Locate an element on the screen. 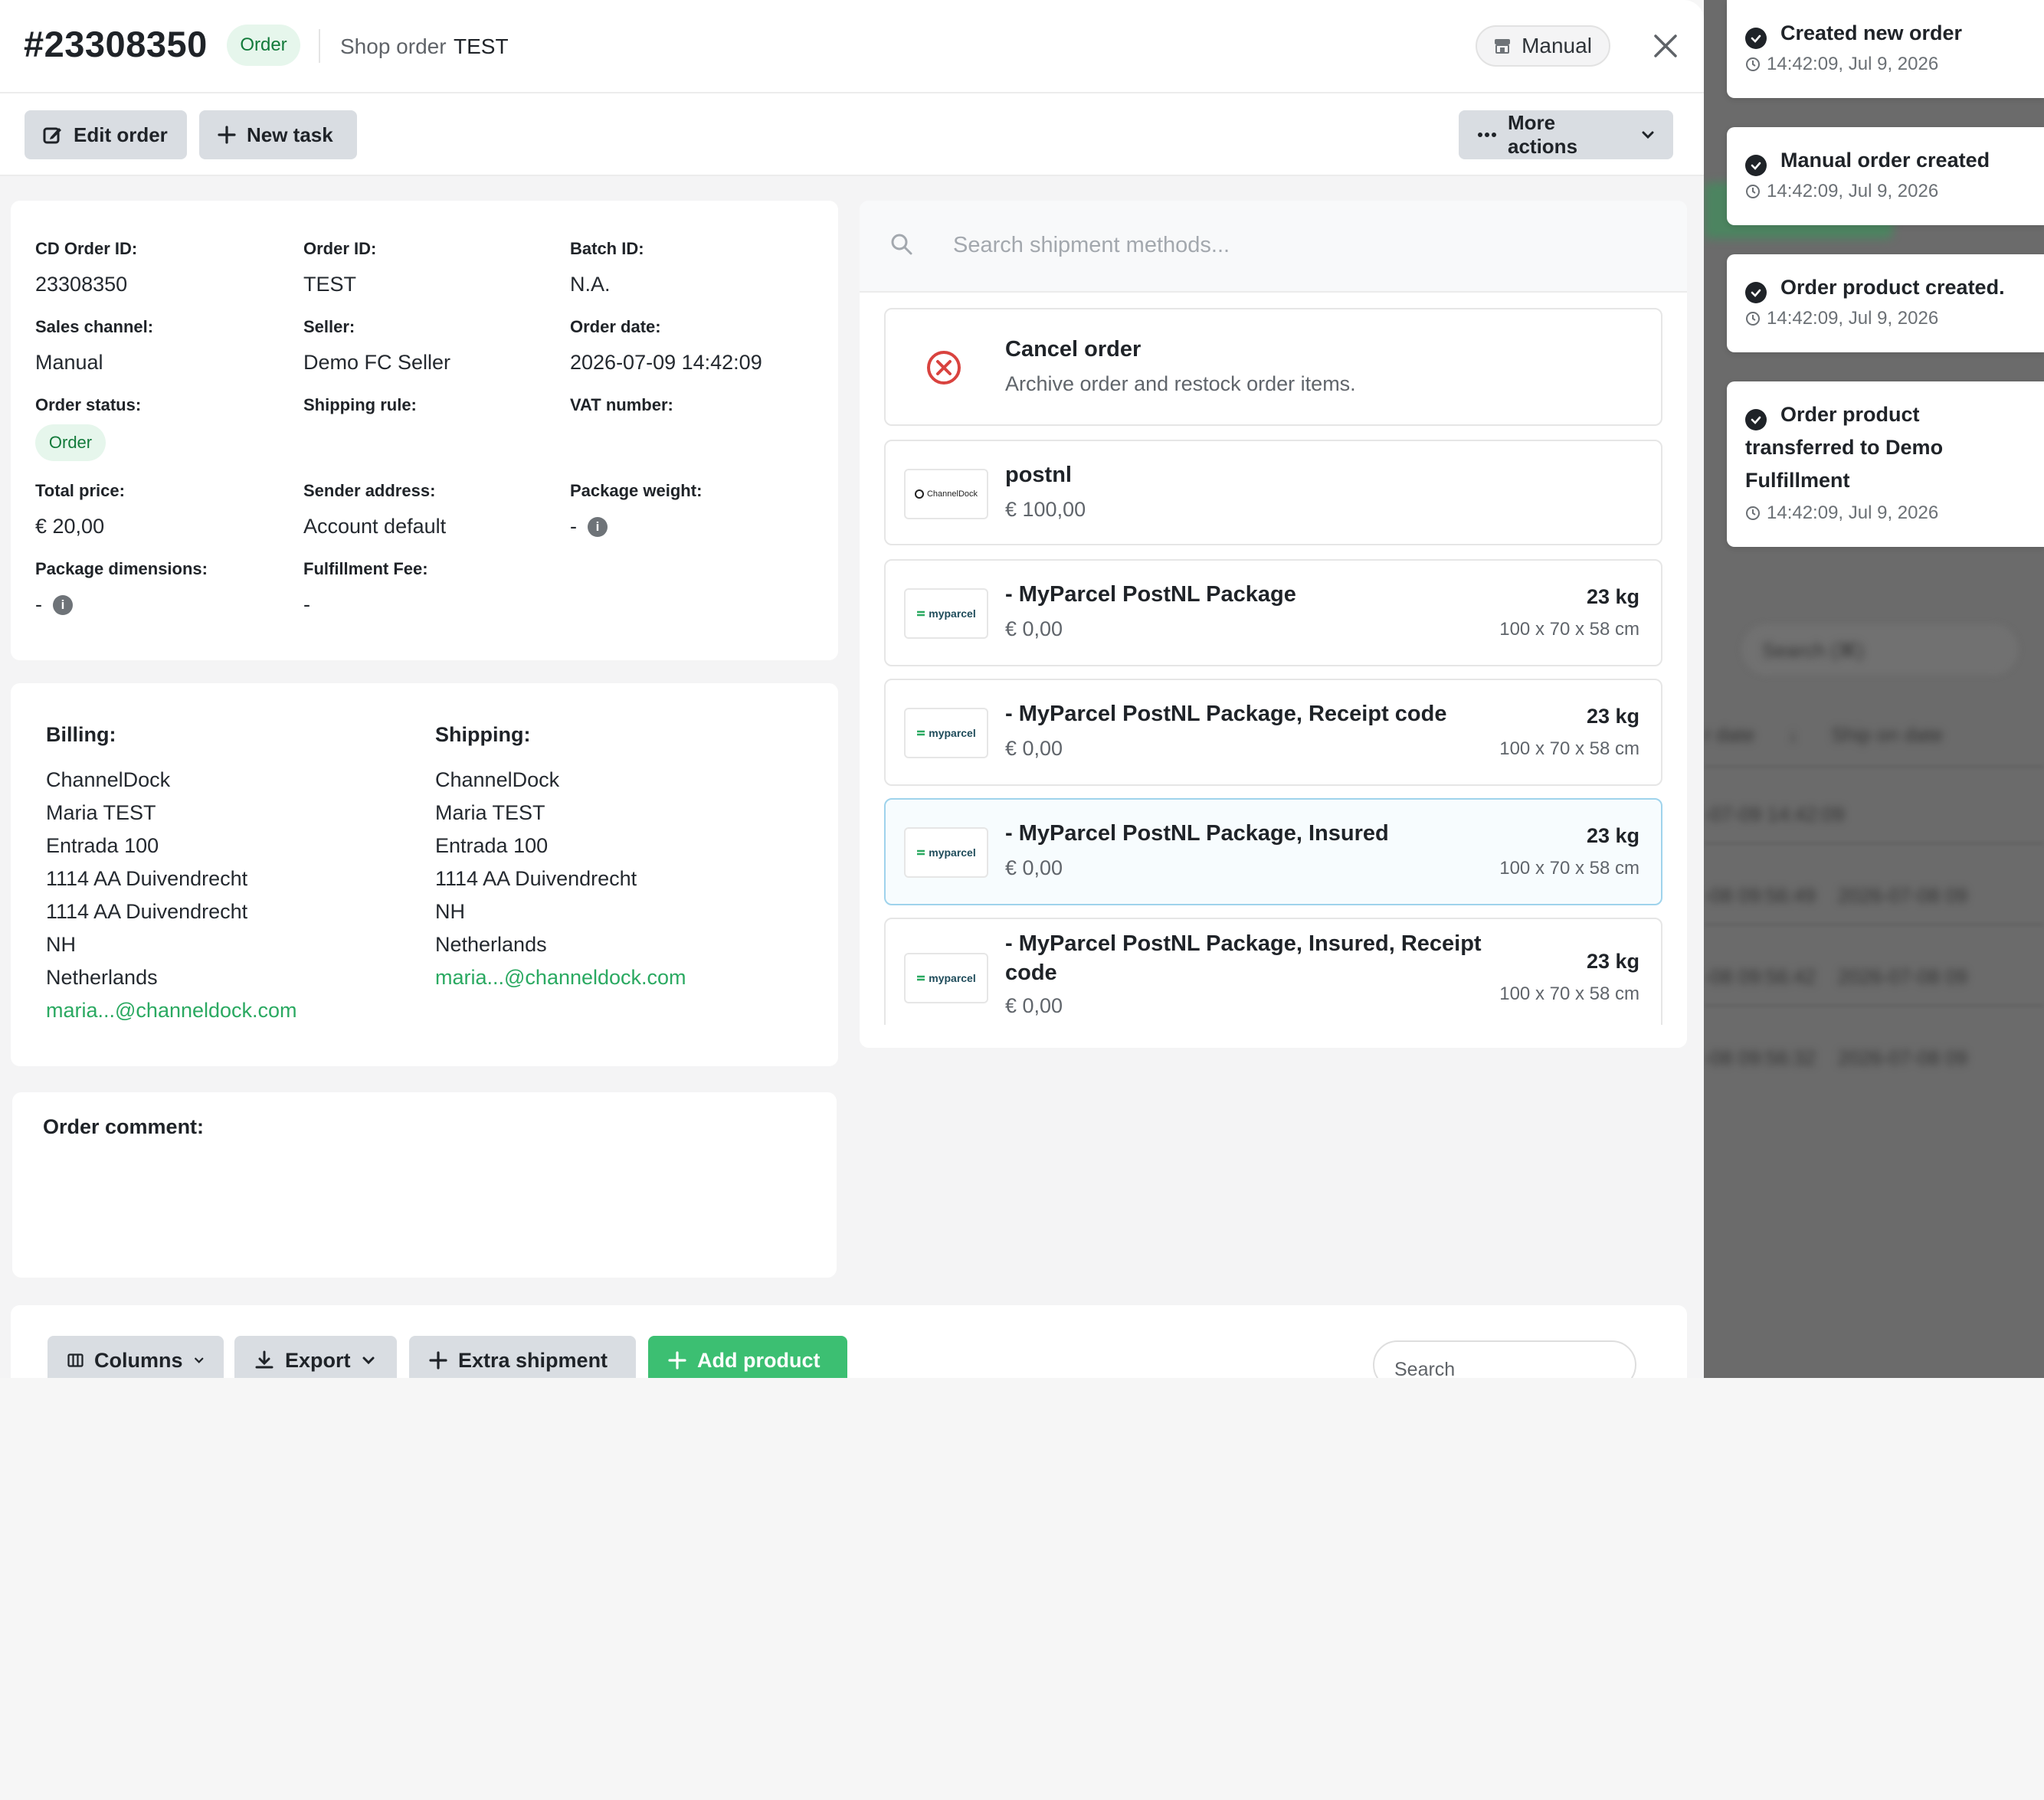 The image size is (2044, 1800). divider is located at coordinates (319, 46).